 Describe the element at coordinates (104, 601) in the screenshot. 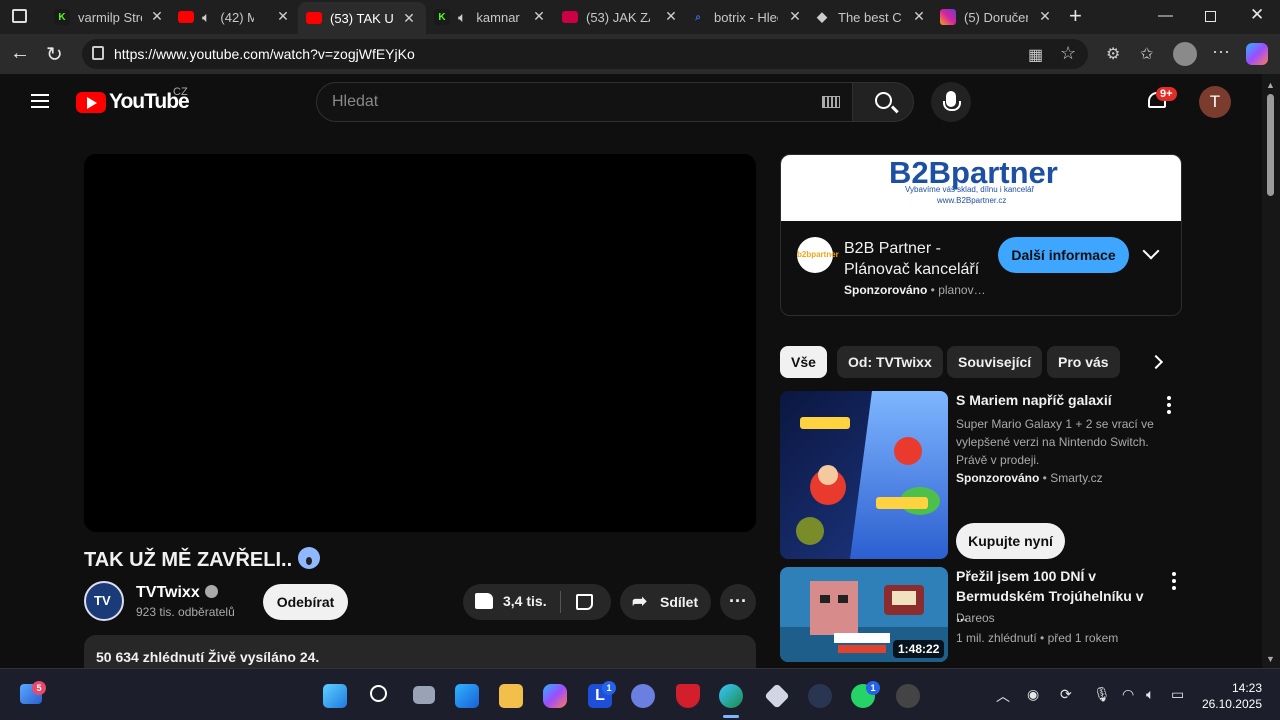

I see `channel-avatar` at that location.